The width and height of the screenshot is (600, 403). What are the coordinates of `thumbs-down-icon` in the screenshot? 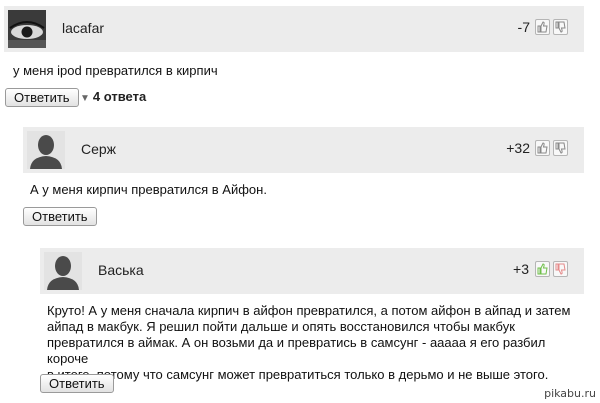 It's located at (560, 269).